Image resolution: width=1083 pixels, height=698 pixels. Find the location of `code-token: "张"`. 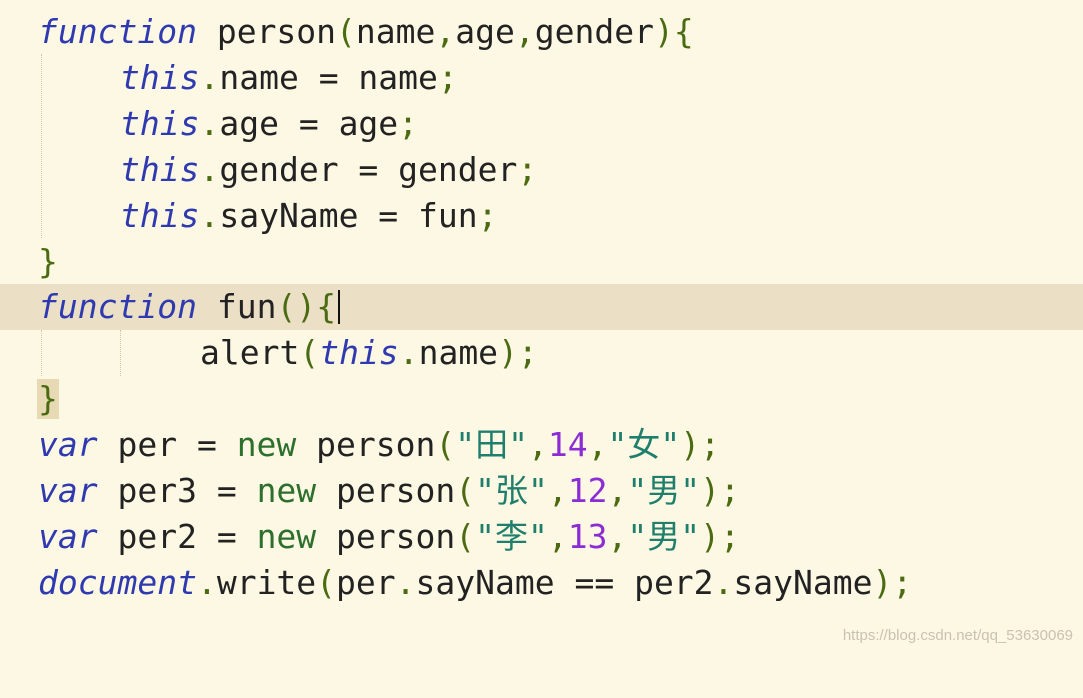

code-token: "张" is located at coordinates (511, 490).